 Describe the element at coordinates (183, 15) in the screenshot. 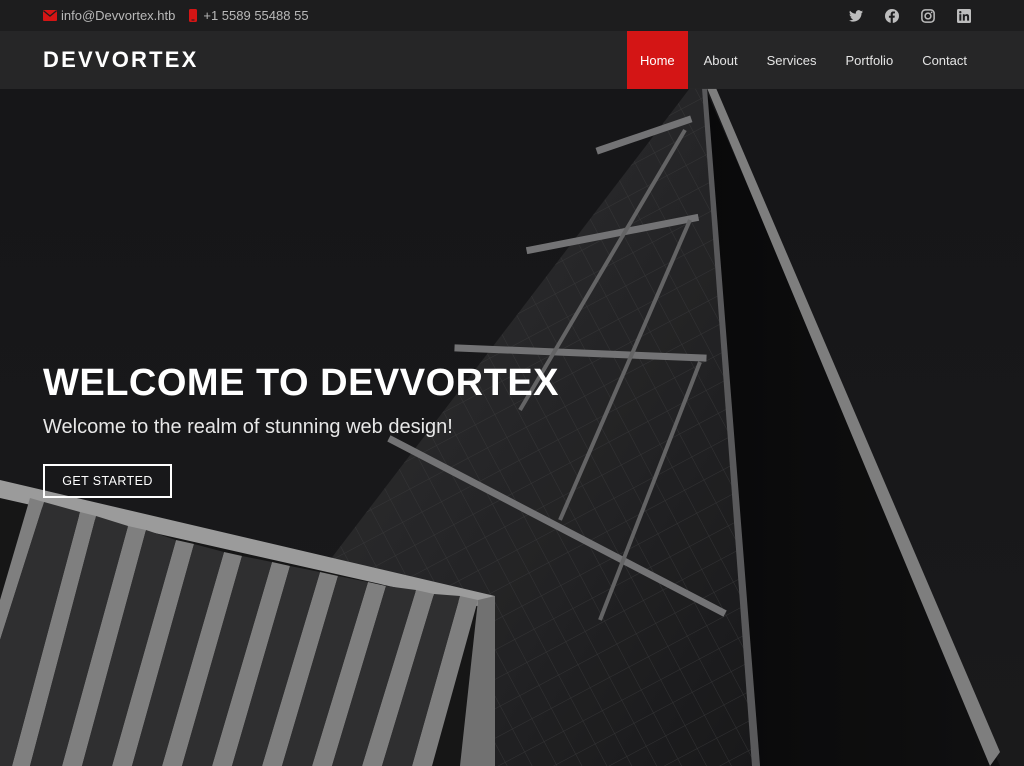

I see `contact-info: info@Devvortex.htb +1 5589 55488 55` at that location.